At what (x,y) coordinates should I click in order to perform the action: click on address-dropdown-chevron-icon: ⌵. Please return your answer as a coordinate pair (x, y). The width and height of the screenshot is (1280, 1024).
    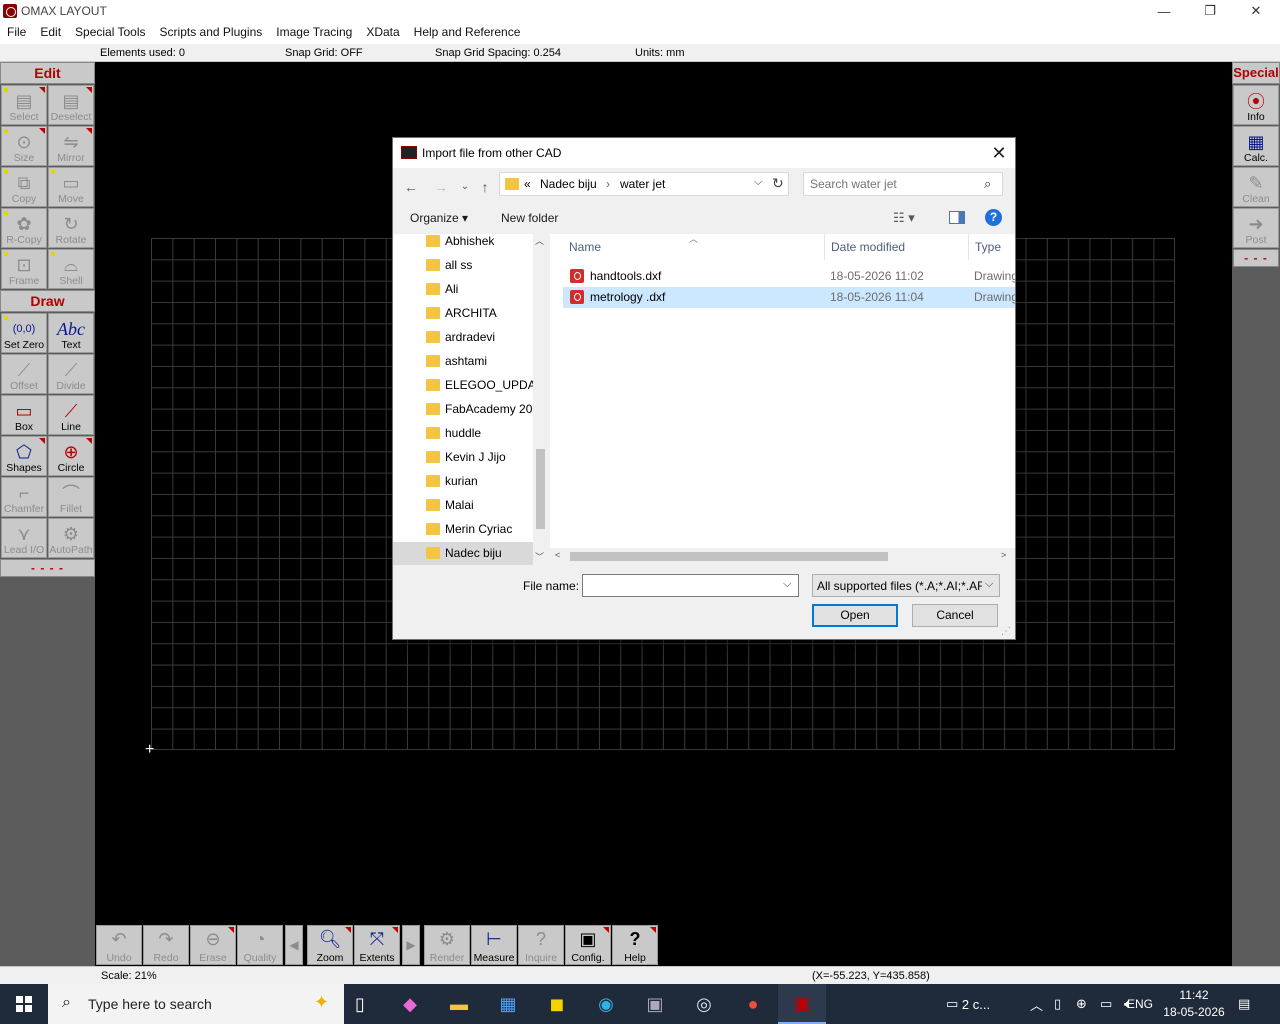
    Looking at the image, I should click on (758, 182).